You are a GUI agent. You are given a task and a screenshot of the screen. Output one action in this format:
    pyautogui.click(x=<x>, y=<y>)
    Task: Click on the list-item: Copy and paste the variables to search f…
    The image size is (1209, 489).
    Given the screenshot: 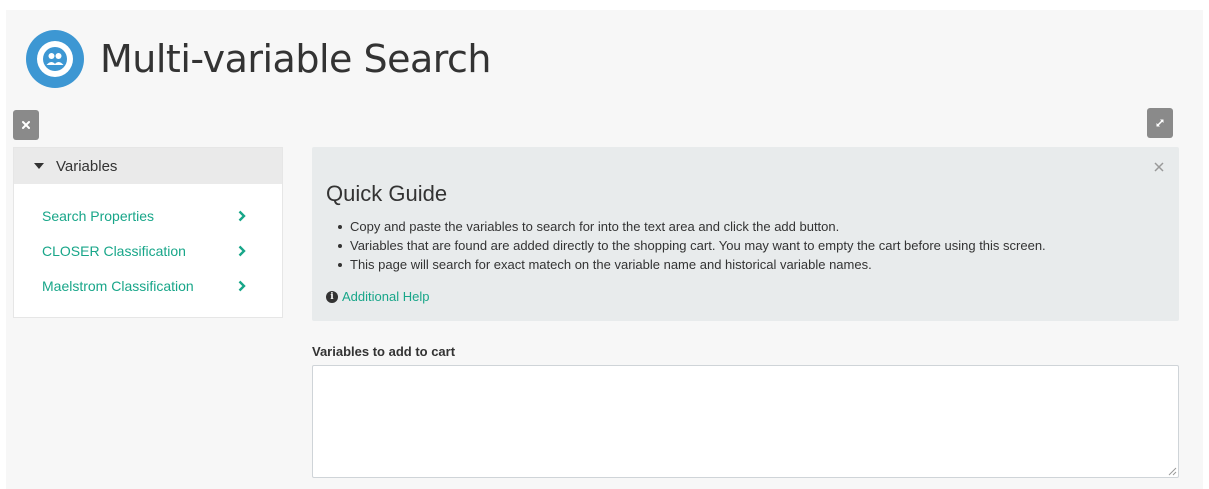 What is the action you would take?
    pyautogui.click(x=754, y=226)
    